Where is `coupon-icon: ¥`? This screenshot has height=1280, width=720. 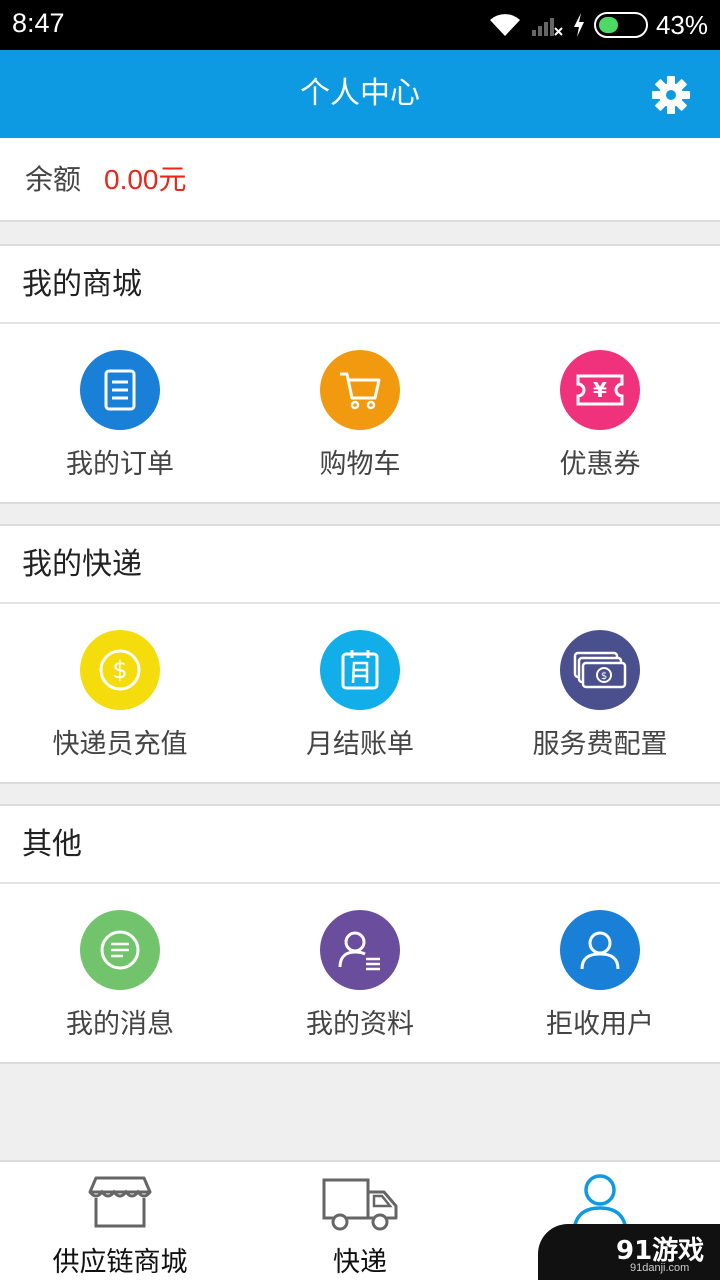
coupon-icon: ¥ is located at coordinates (600, 390).